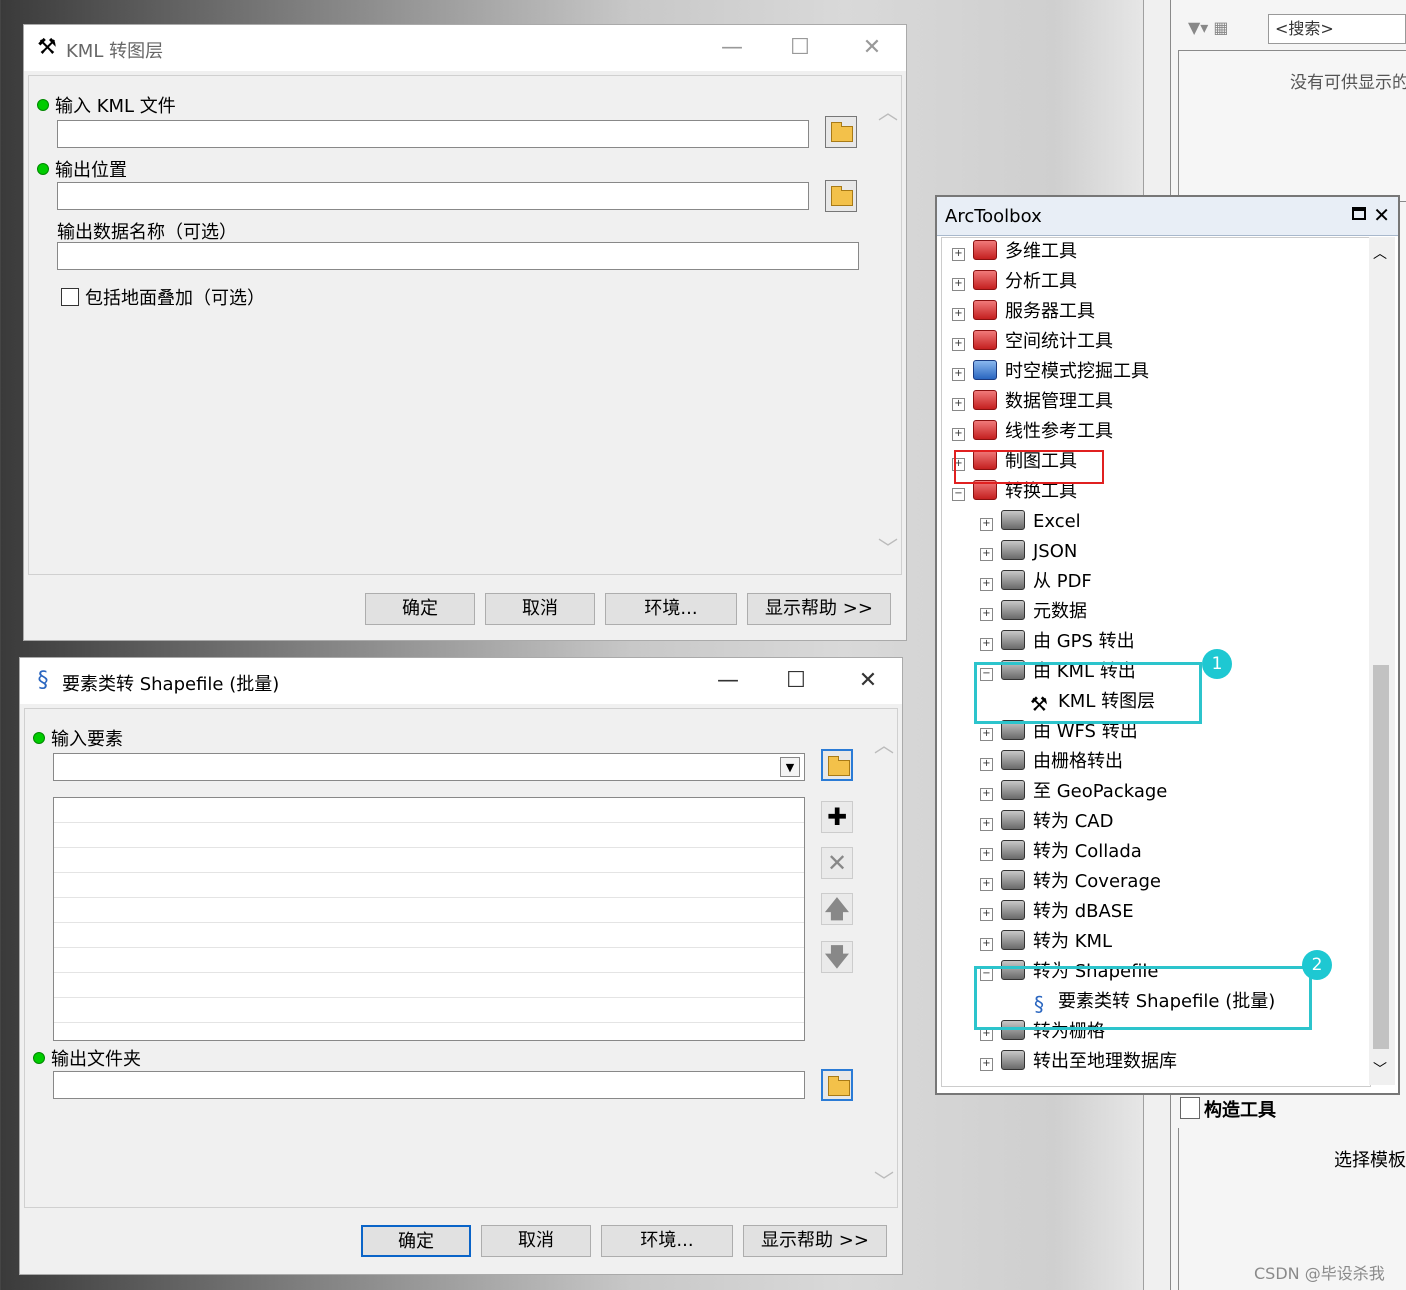  What do you see at coordinates (1370, 1160) in the screenshot?
I see `select-template-text: 选择模板` at bounding box center [1370, 1160].